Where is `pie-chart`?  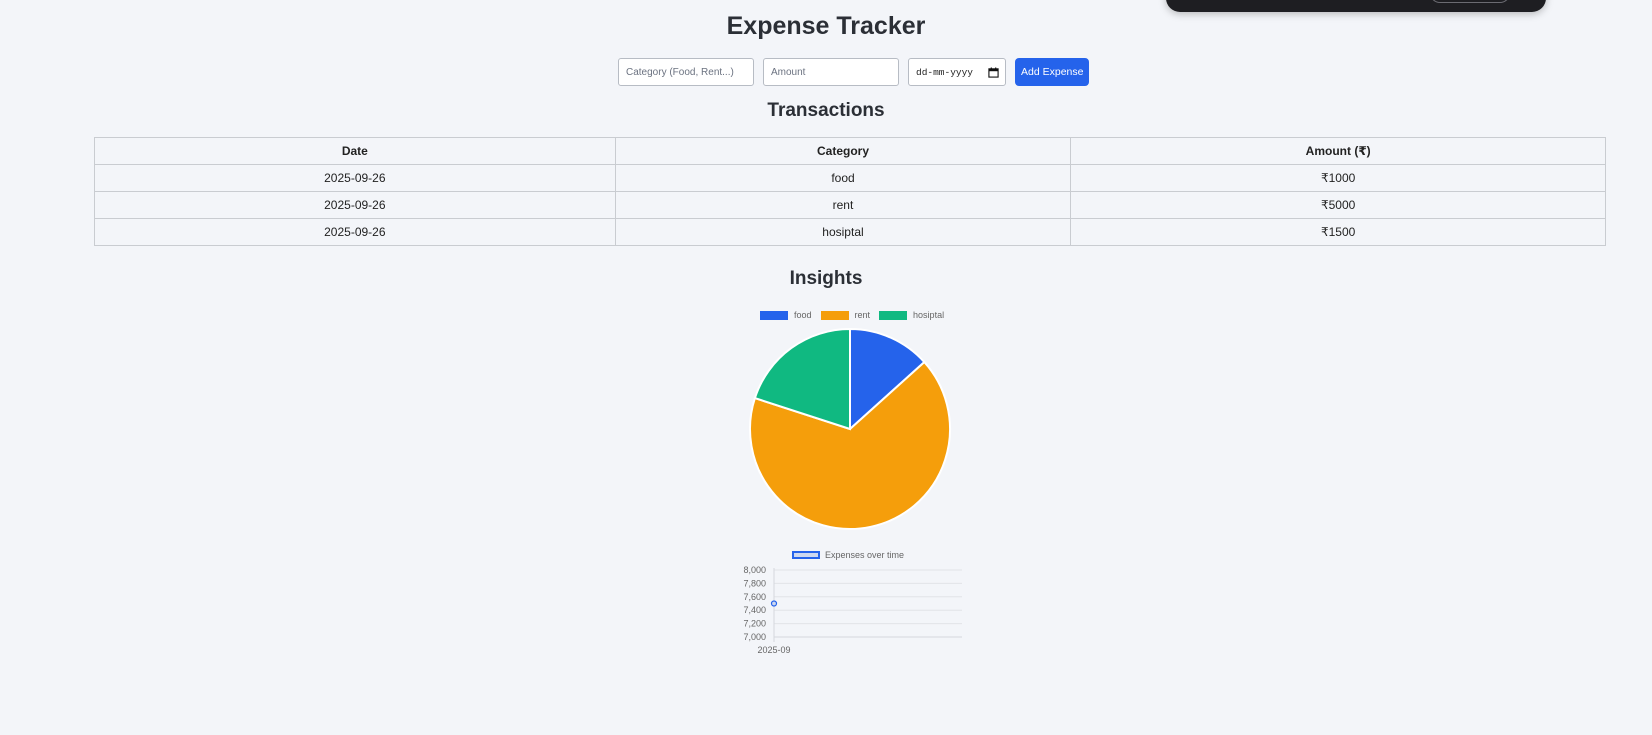 pie-chart is located at coordinates (850, 428).